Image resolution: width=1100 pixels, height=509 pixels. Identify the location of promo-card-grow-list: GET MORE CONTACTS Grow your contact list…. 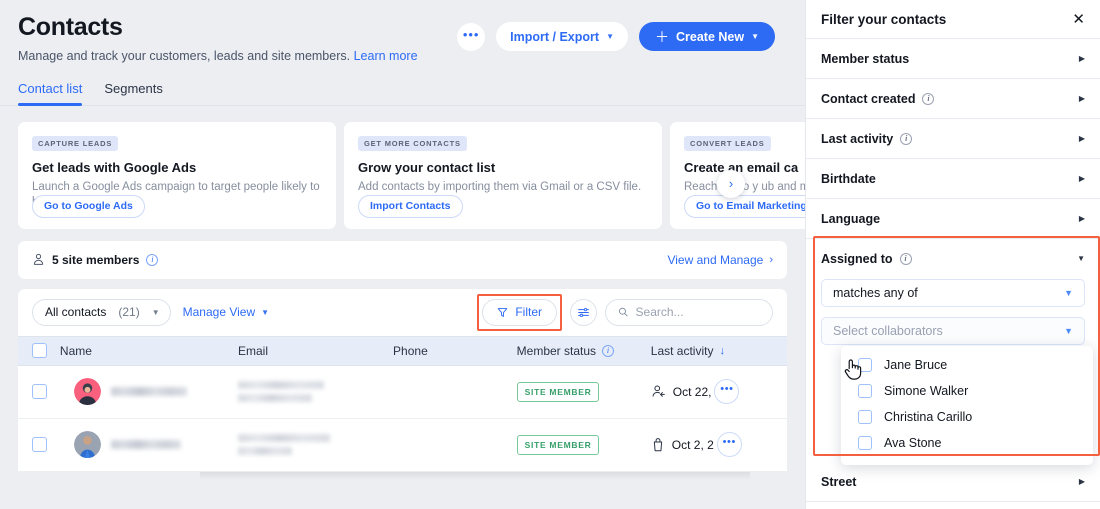
(503, 175).